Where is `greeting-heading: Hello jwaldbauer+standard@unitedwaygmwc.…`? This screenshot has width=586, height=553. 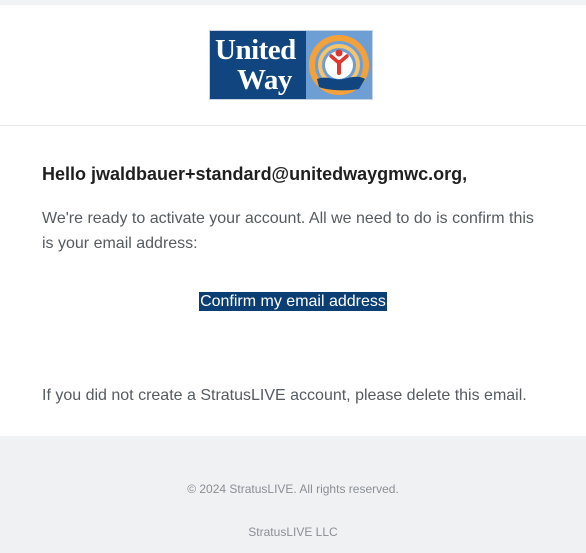 greeting-heading: Hello jwaldbauer+standard@unitedwaygmwc.… is located at coordinates (255, 174).